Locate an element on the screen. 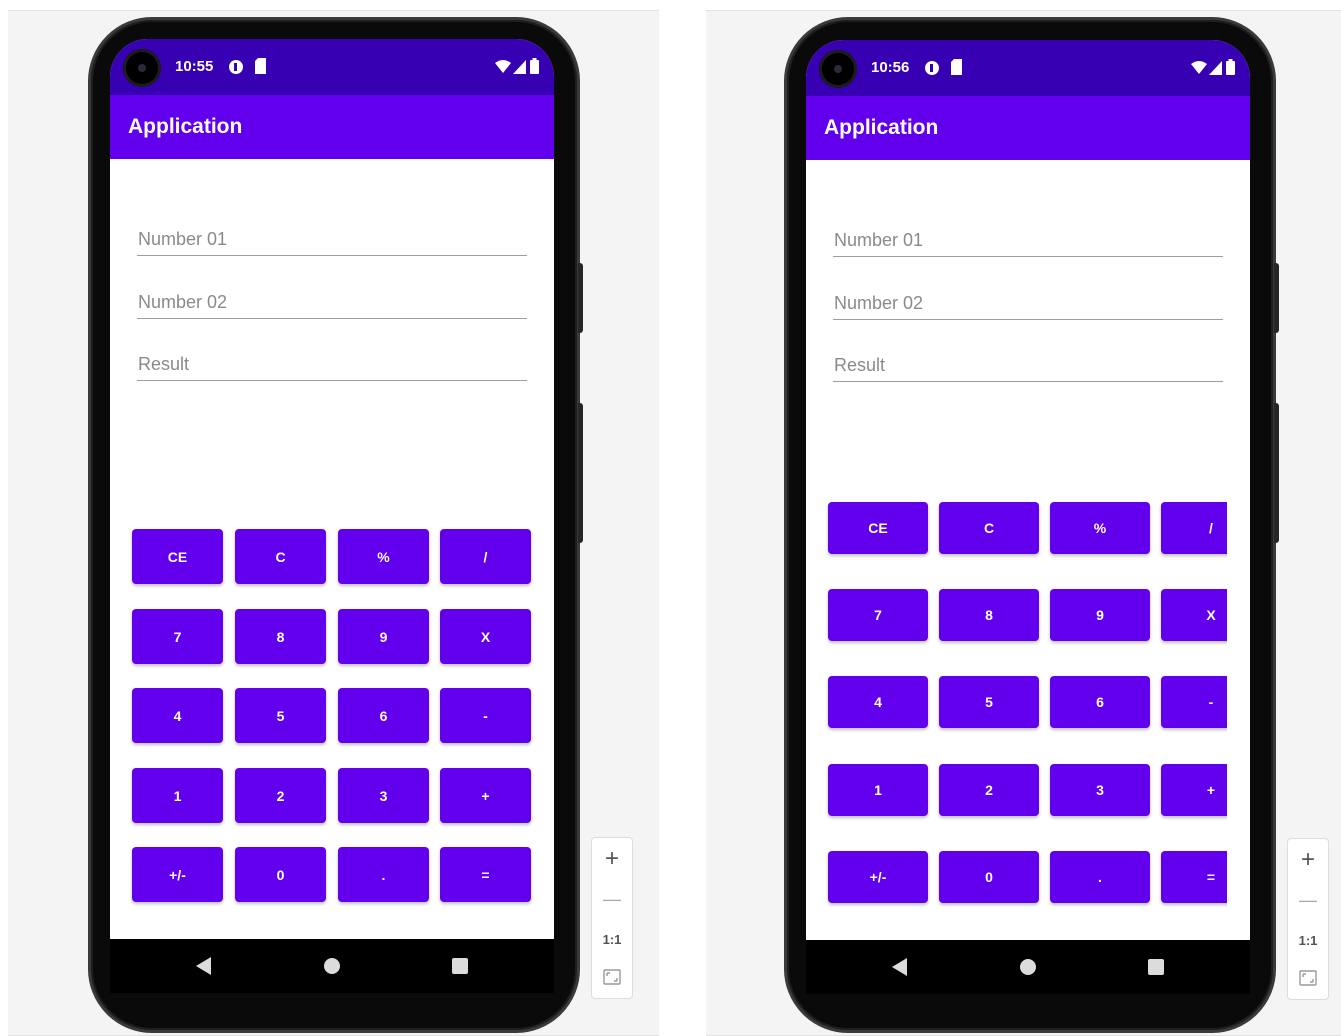  number-02-field is located at coordinates (333, 303).